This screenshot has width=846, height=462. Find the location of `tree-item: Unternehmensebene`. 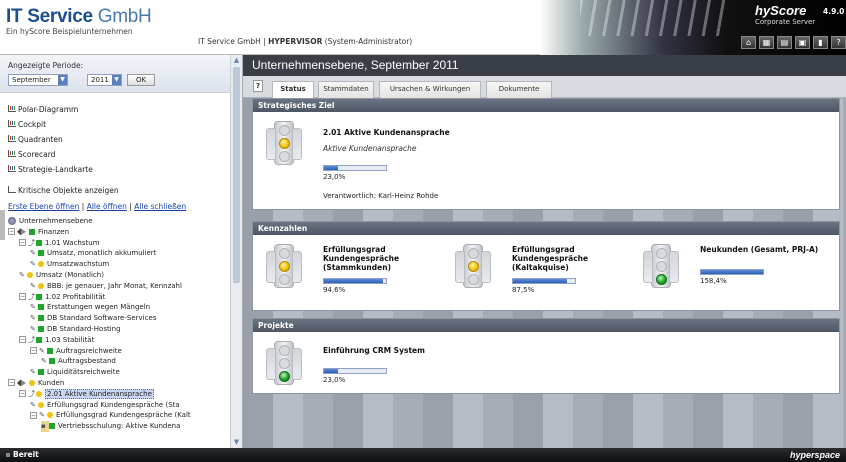

tree-item: Unternehmensebene is located at coordinates (119, 221).